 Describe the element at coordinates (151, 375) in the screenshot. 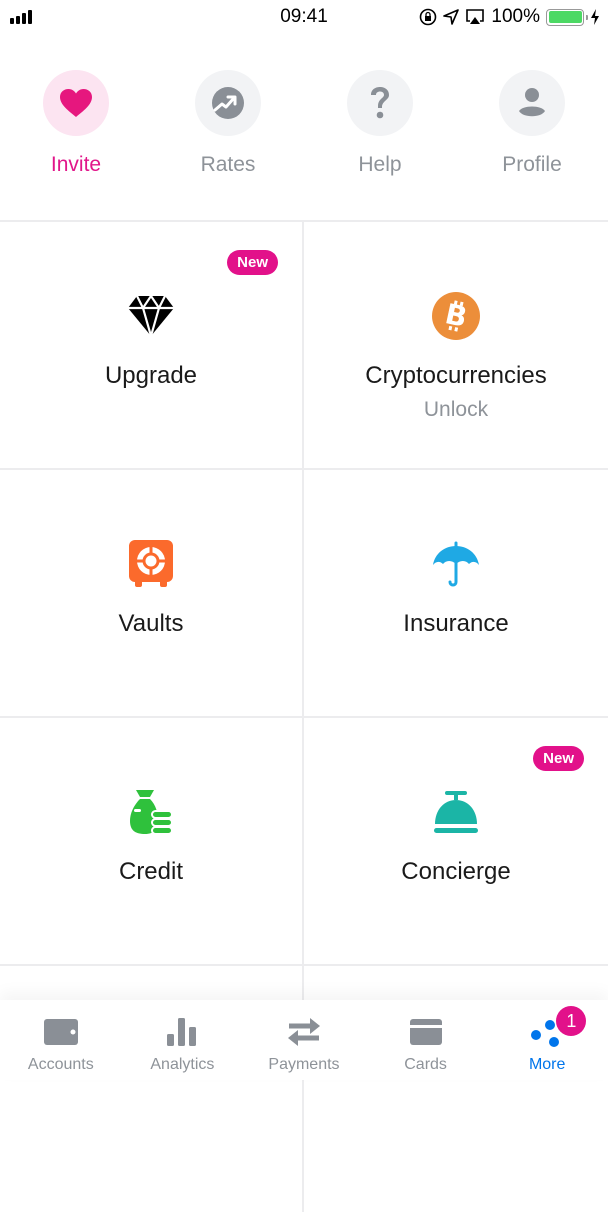

I see `tile-label: Upgrade` at that location.